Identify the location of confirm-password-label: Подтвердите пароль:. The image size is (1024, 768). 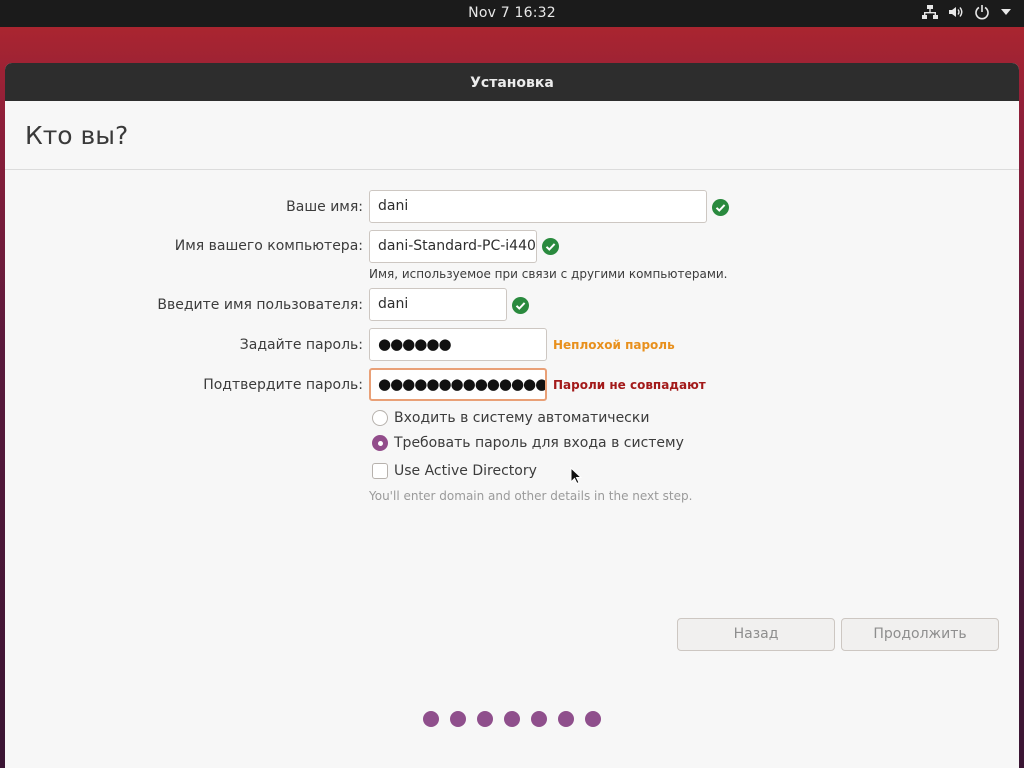
(283, 385).